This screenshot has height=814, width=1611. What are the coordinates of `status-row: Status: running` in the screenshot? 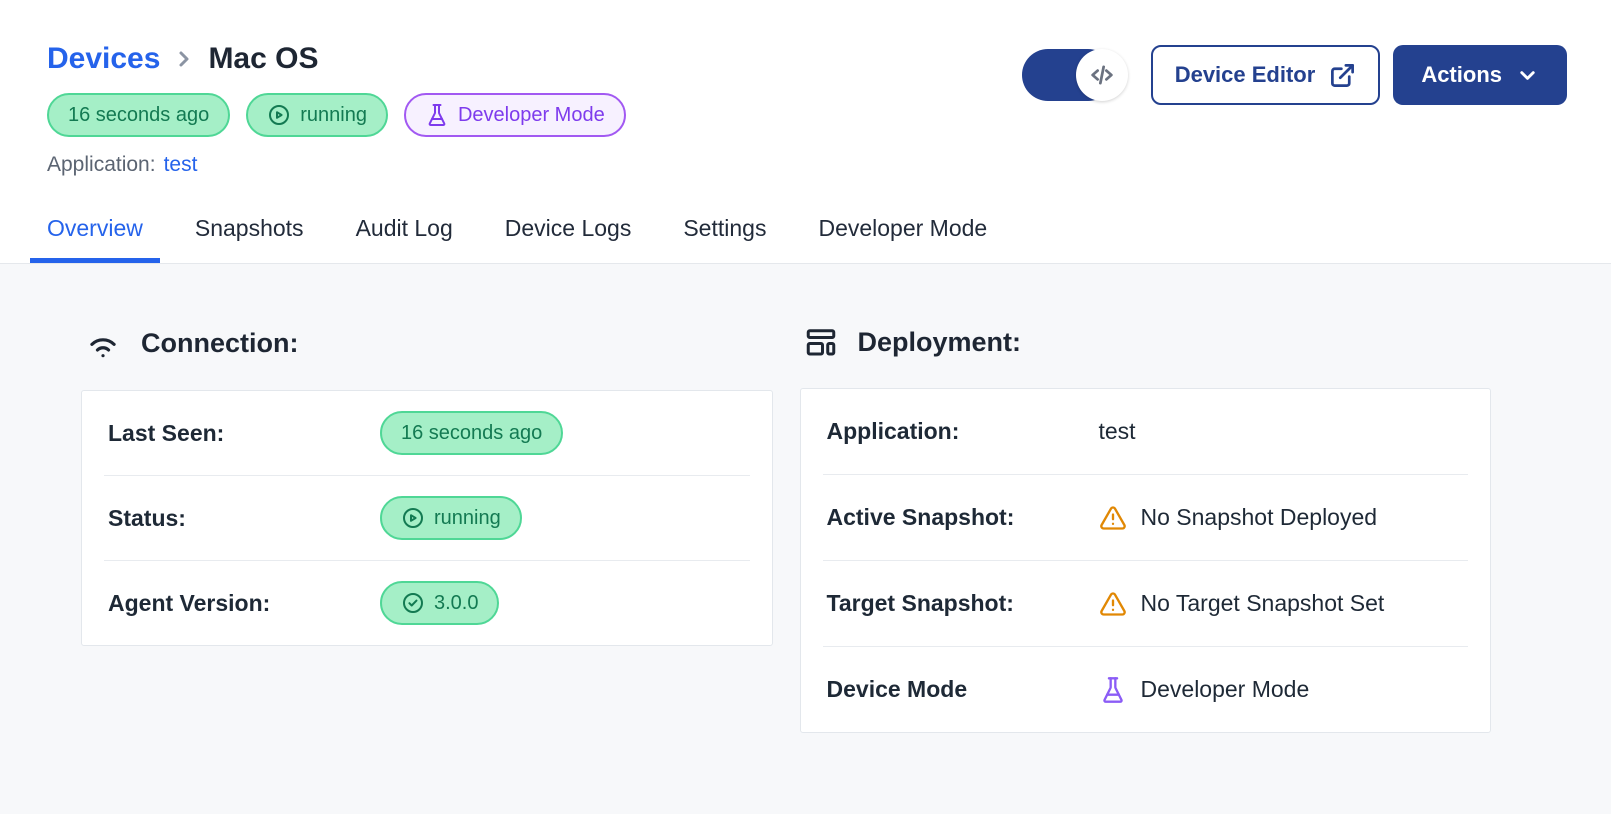 It's located at (427, 518).